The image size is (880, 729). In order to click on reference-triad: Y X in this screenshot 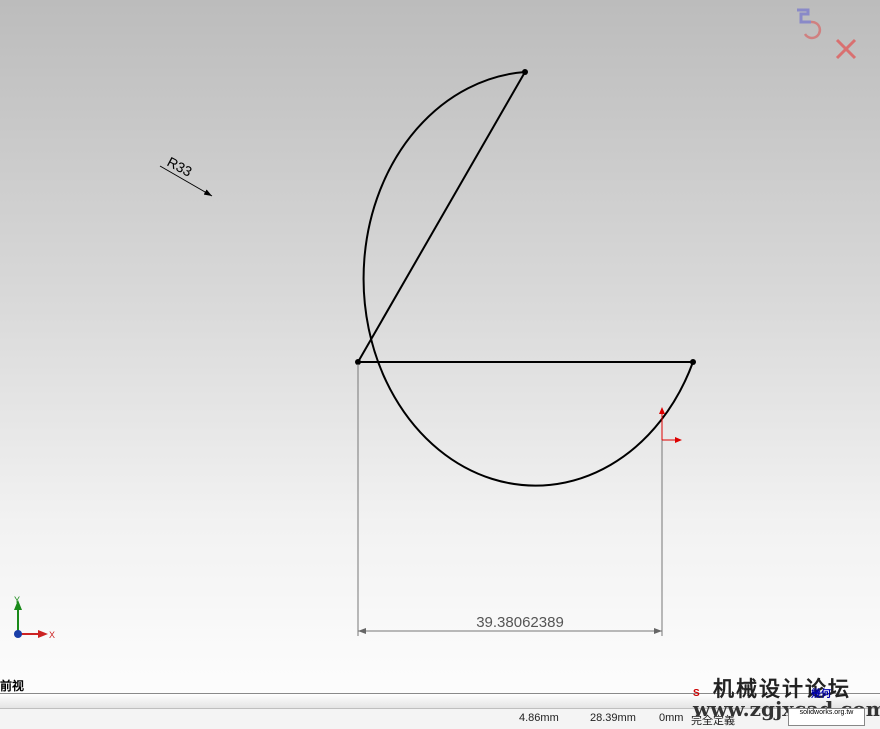, I will do `click(34, 617)`.